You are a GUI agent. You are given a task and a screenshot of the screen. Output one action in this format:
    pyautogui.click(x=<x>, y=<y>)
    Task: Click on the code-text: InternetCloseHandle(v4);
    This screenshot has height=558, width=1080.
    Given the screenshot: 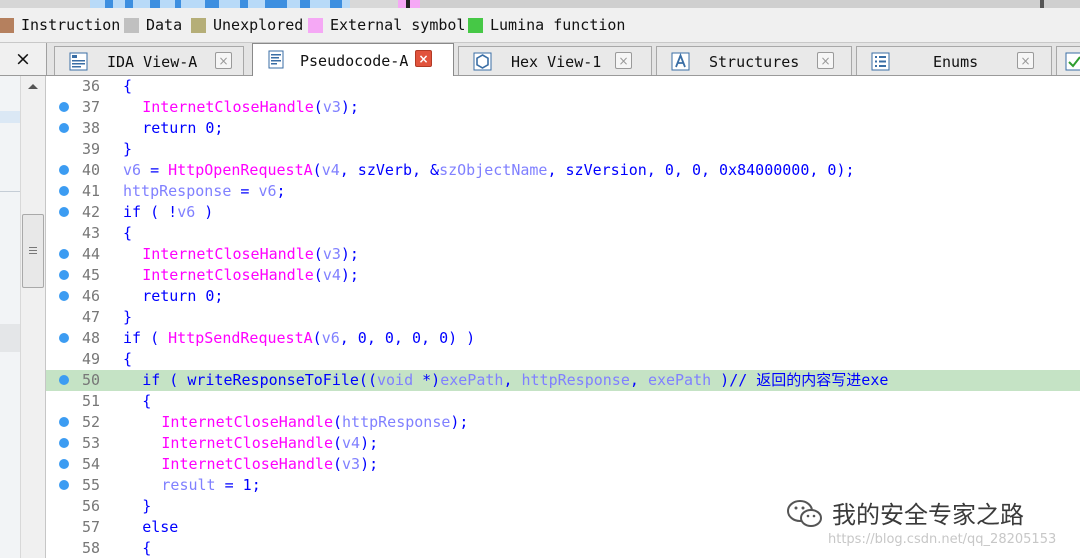 What is the action you would take?
    pyautogui.click(x=269, y=443)
    